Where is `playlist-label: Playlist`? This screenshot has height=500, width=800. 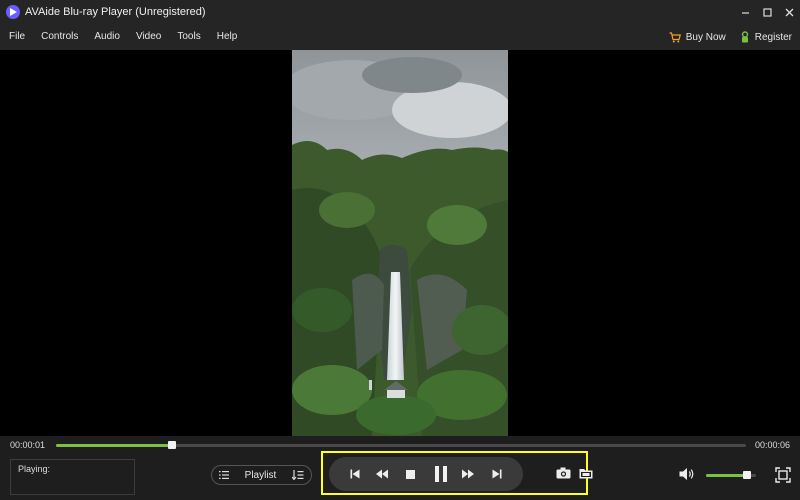 playlist-label: Playlist is located at coordinates (260, 475).